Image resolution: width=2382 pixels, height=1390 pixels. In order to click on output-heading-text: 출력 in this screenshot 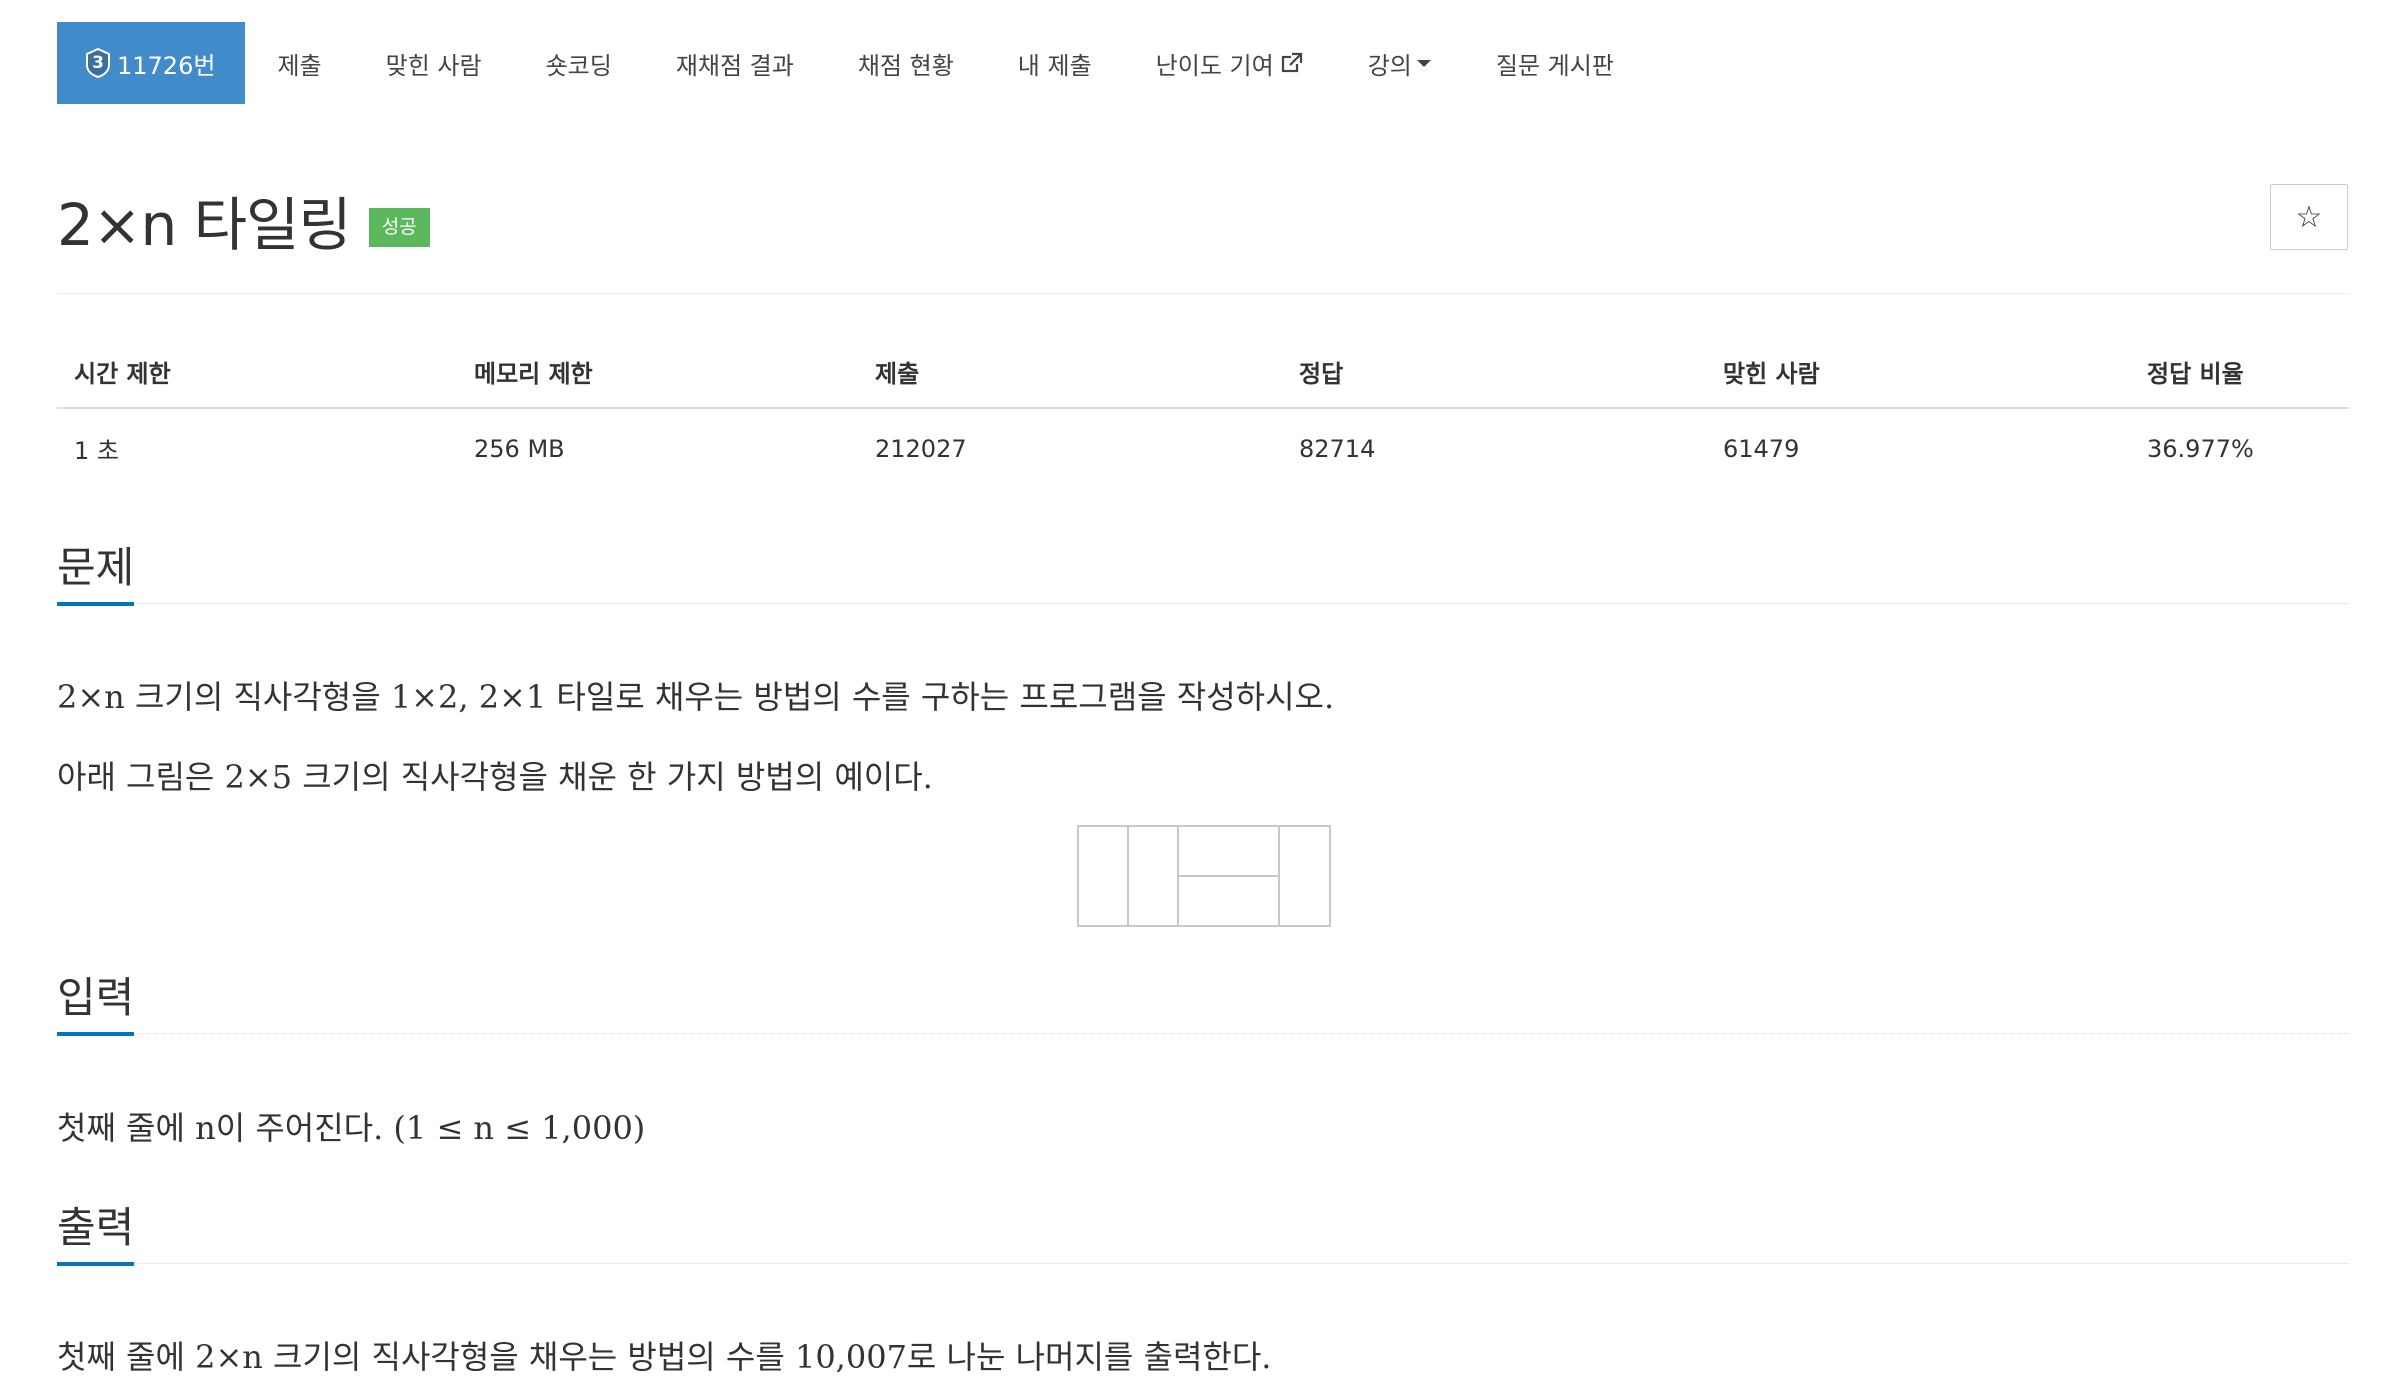, I will do `click(96, 1227)`.